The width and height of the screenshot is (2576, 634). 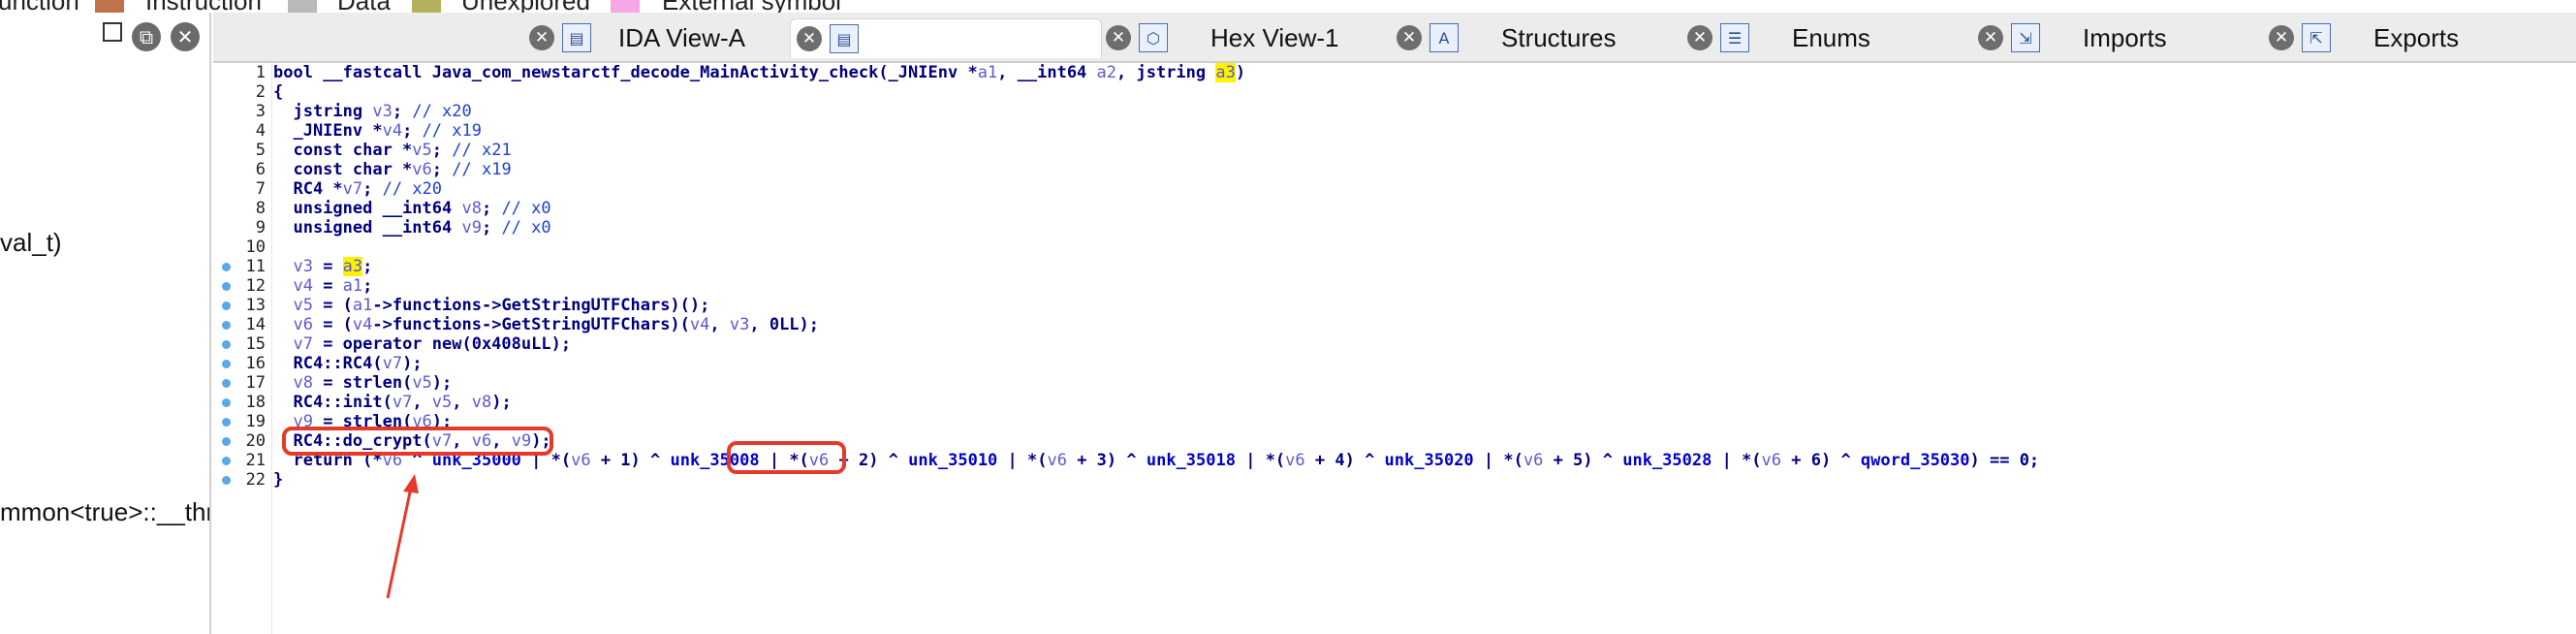 What do you see at coordinates (751, 7) in the screenshot?
I see `legend-label: External symbol` at bounding box center [751, 7].